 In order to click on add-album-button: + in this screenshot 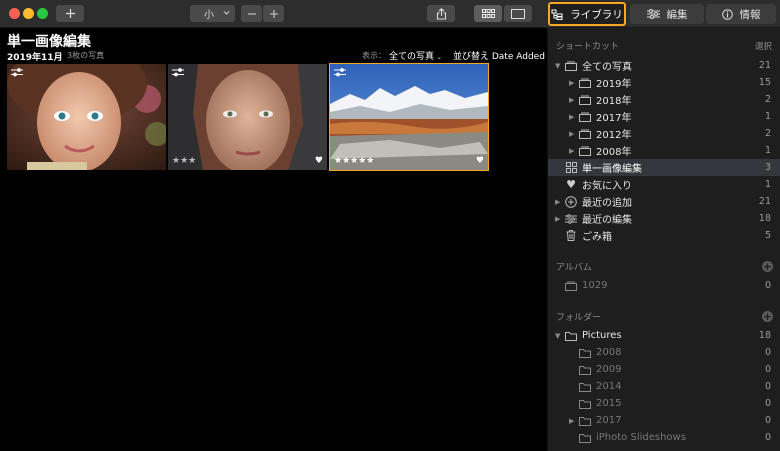, I will do `click(767, 266)`.